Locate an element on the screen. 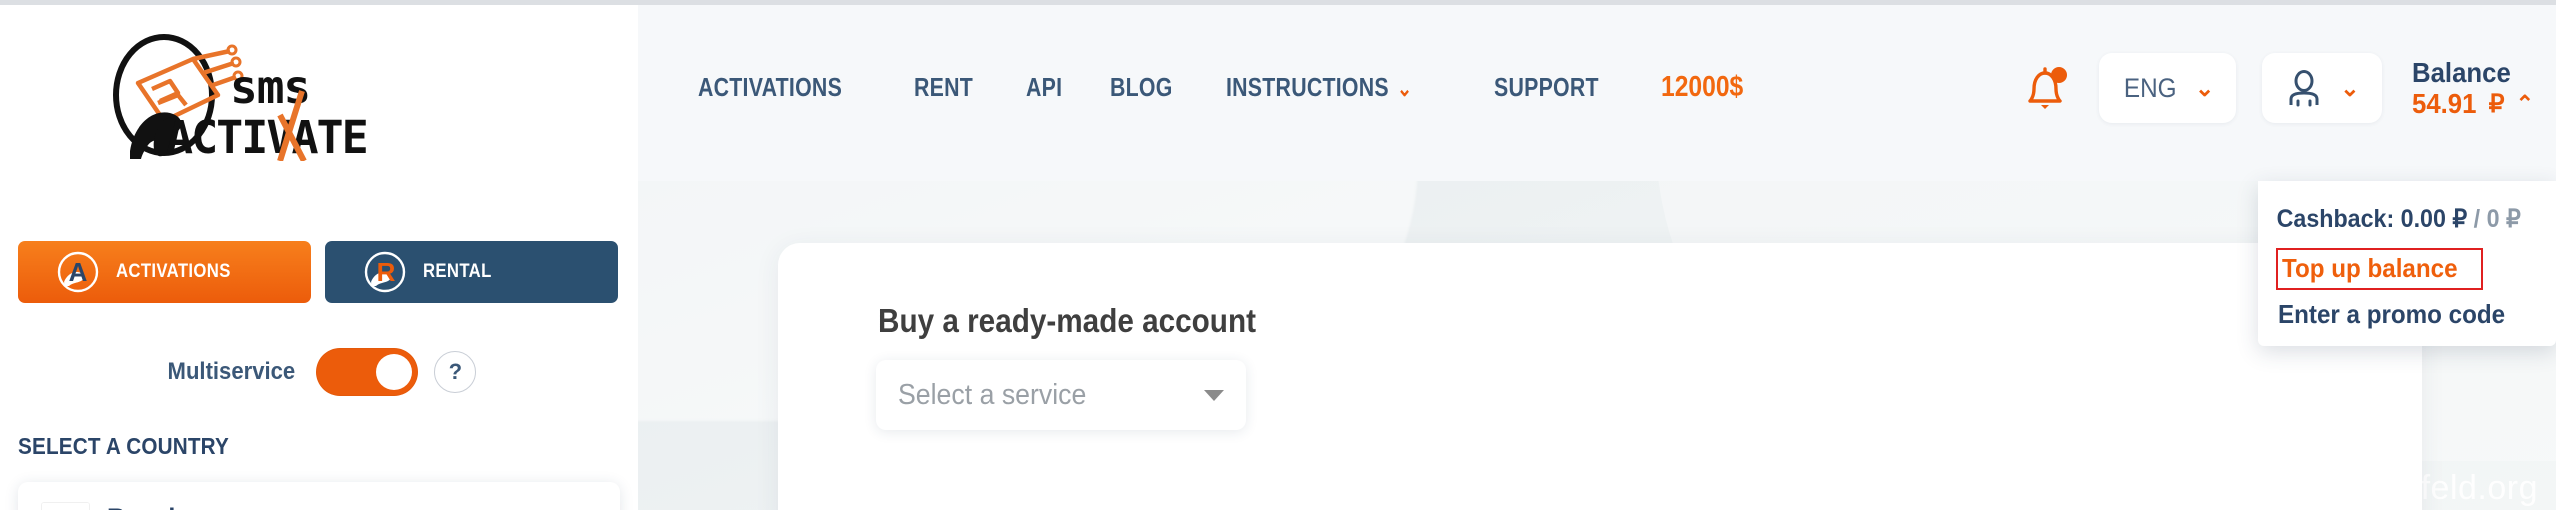 Image resolution: width=2556 pixels, height=510 pixels. multiservice-row: Multiservice ? is located at coordinates (319, 372).